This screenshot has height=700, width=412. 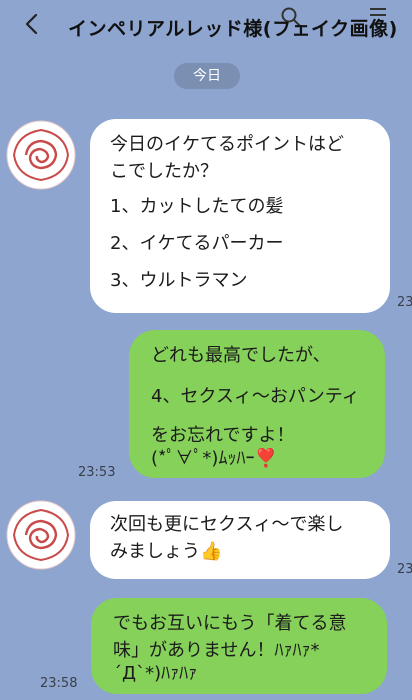 I want to click on message-text: どれも最高でしたが、, so click(x=241, y=355).